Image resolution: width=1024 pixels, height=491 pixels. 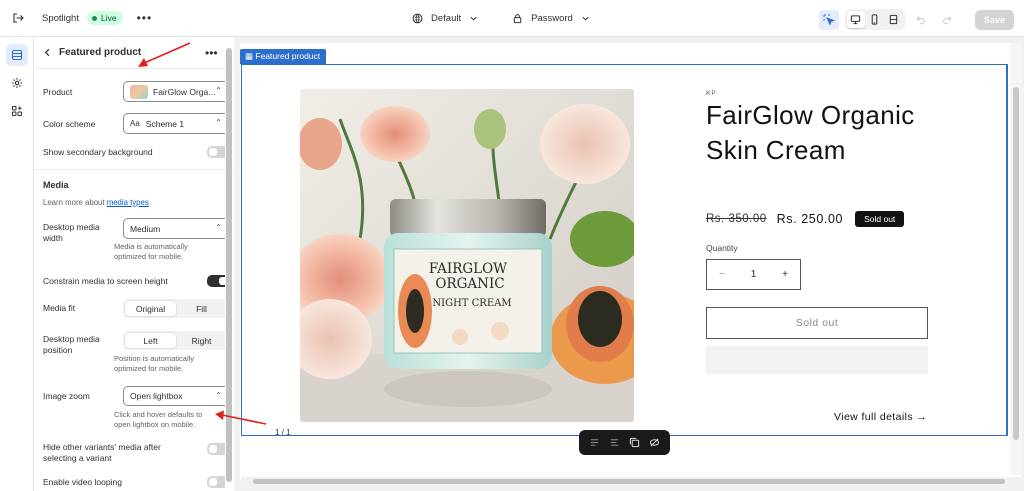 I want to click on quantity-stepper: − 1 +, so click(x=753, y=274).